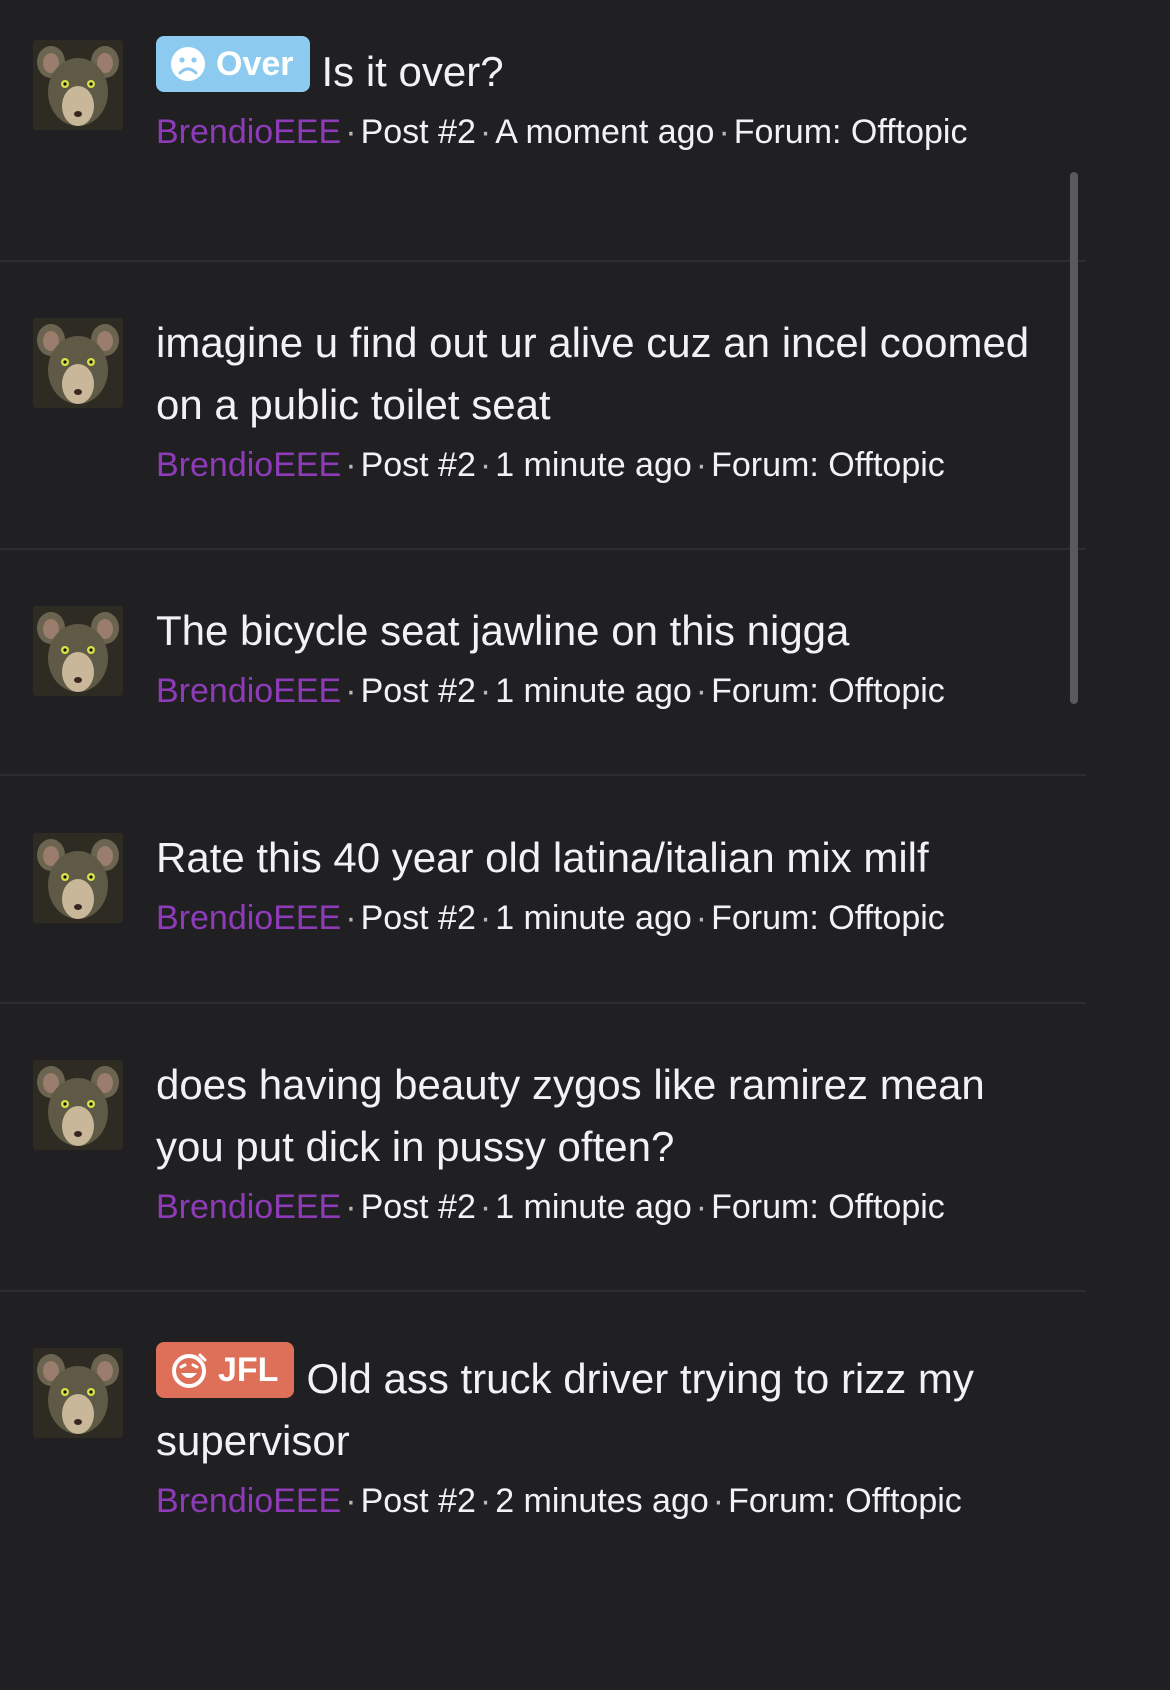 This screenshot has height=1690, width=1170. Describe the element at coordinates (255, 64) in the screenshot. I see `tag-label: Over` at that location.